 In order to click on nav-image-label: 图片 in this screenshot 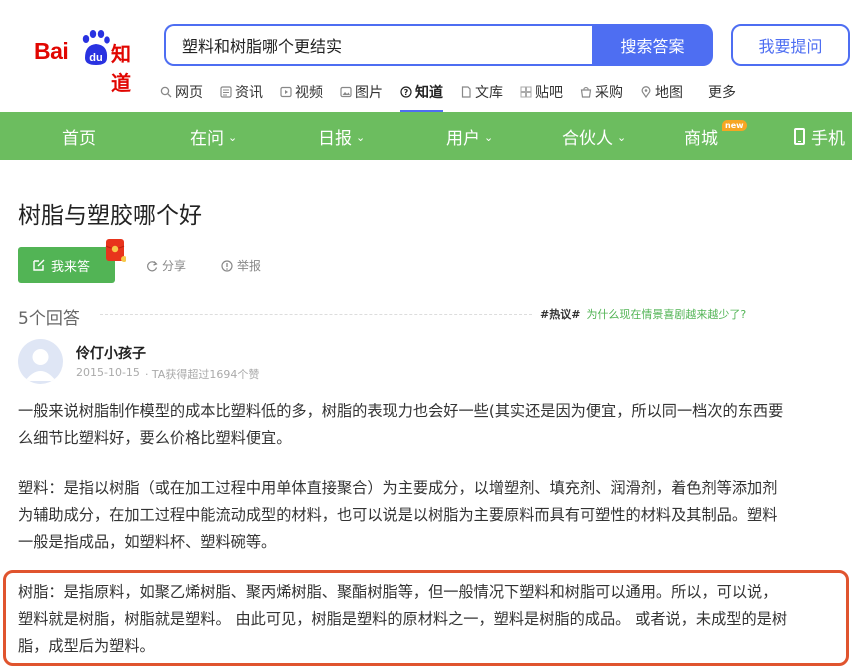, I will do `click(369, 93)`.